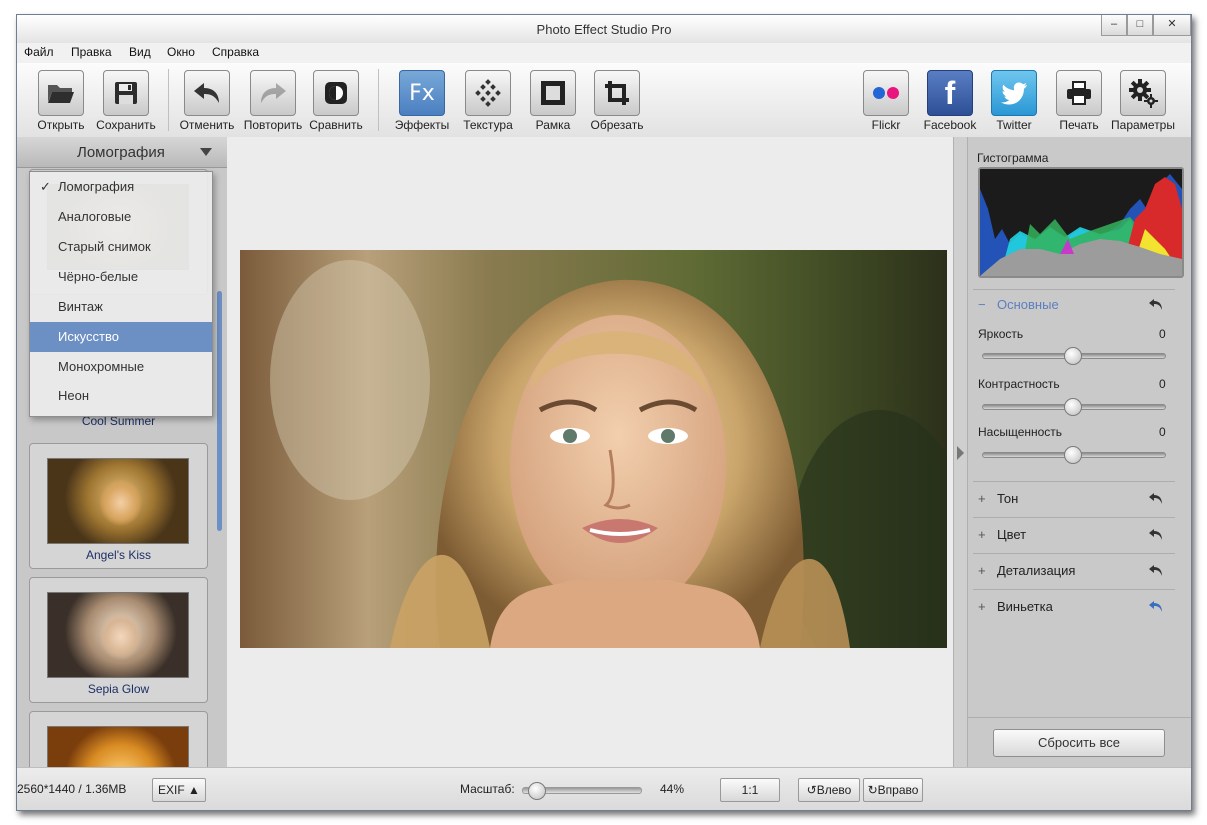 The width and height of the screenshot is (1207, 825). What do you see at coordinates (96, 186) in the screenshot?
I see `dropdown-item-label: Ломография` at bounding box center [96, 186].